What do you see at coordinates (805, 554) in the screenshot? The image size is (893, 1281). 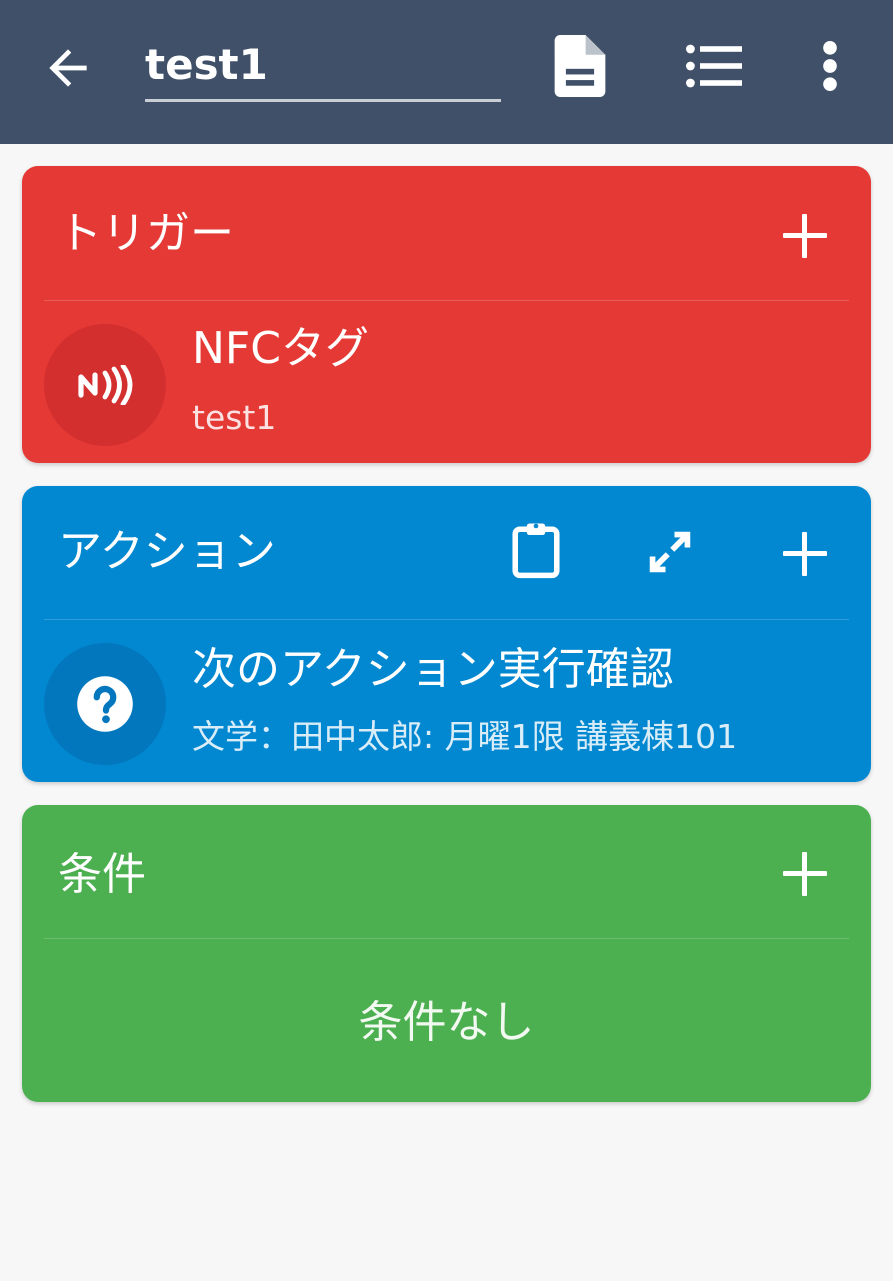 I see `add-action-button` at bounding box center [805, 554].